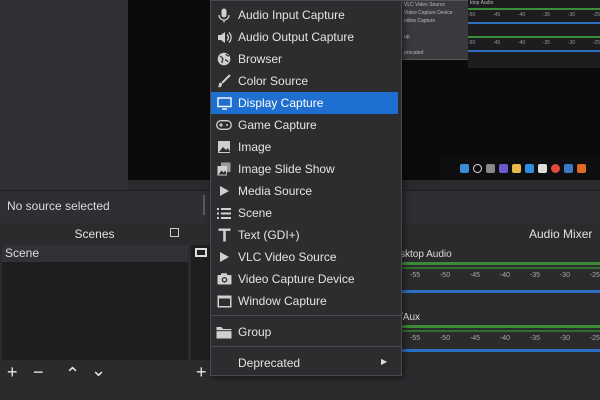 This screenshot has width=600, height=400. Describe the element at coordinates (304, 15) in the screenshot. I see `menu-item-audio-input-capture: Audio Input Capture` at that location.